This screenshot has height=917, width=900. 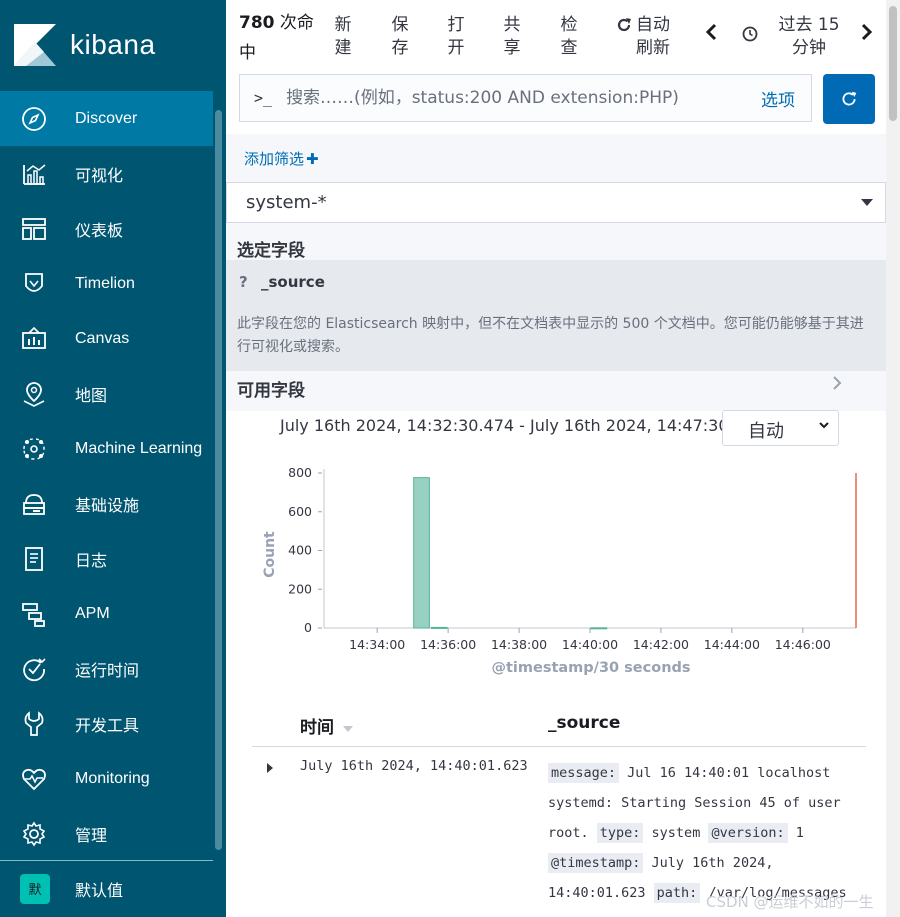 What do you see at coordinates (286, 202) in the screenshot?
I see `index-pattern-value: system-*` at bounding box center [286, 202].